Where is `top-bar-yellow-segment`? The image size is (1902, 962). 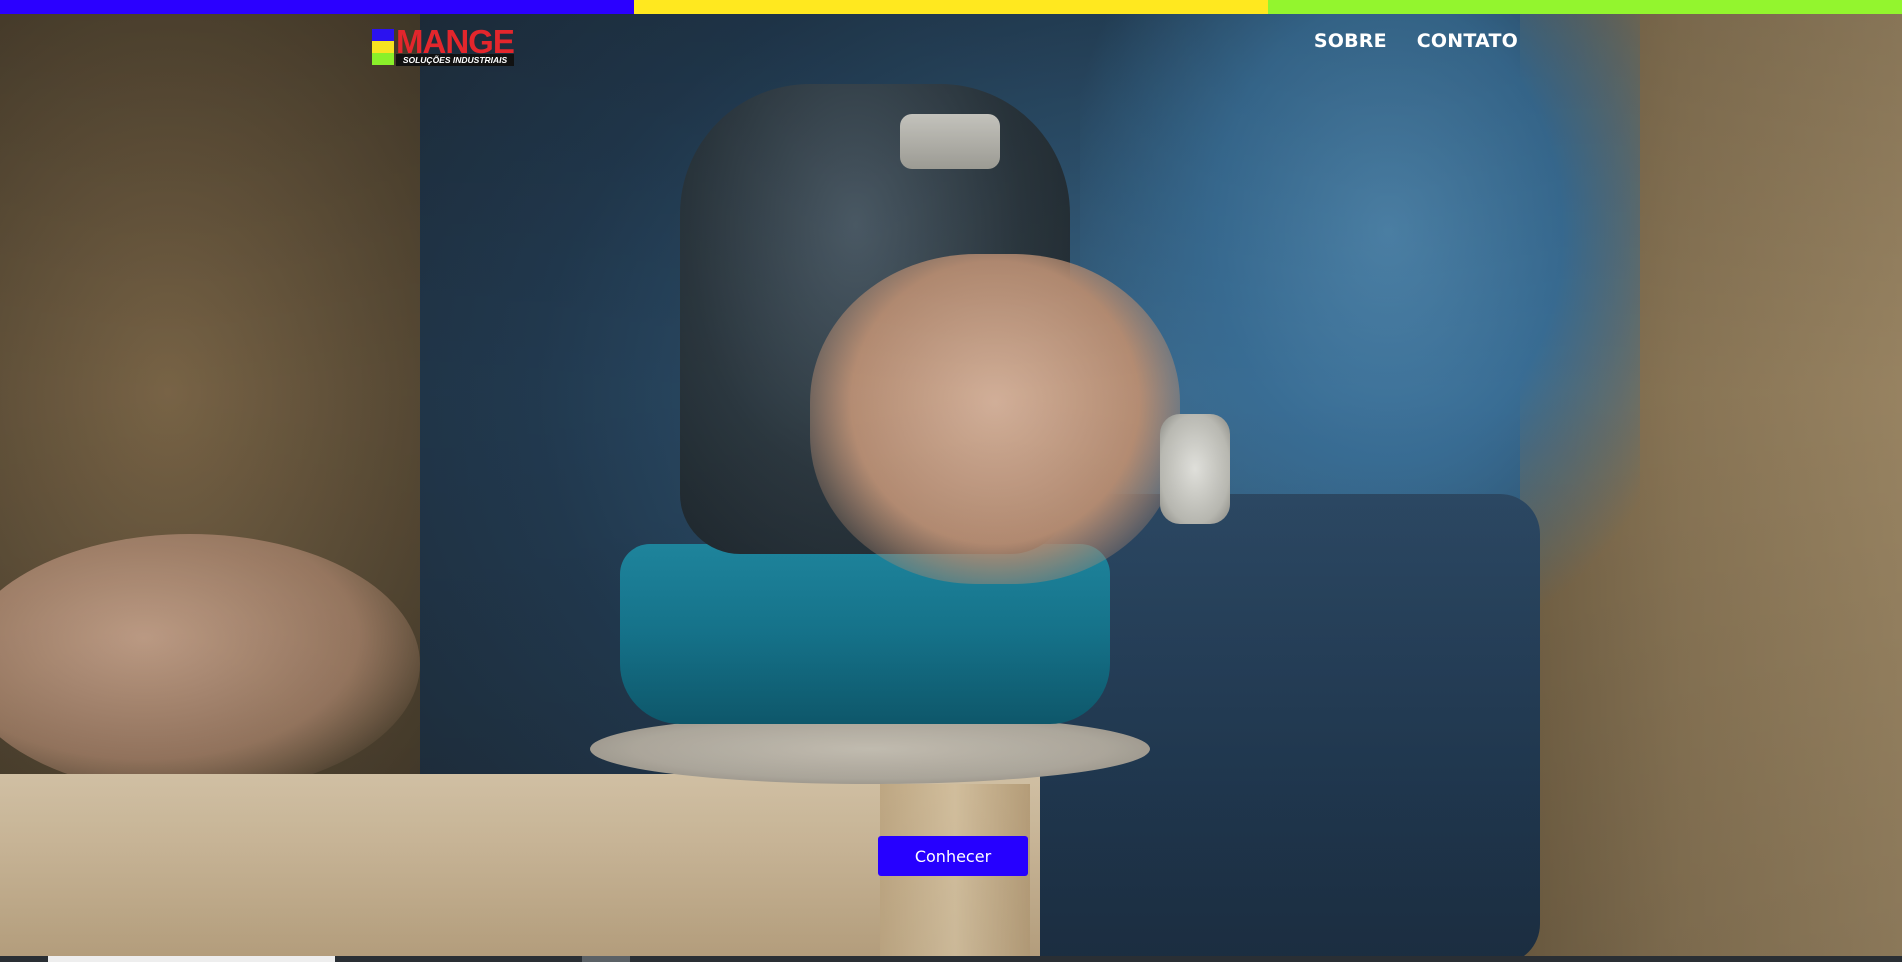 top-bar-yellow-segment is located at coordinates (951, 7).